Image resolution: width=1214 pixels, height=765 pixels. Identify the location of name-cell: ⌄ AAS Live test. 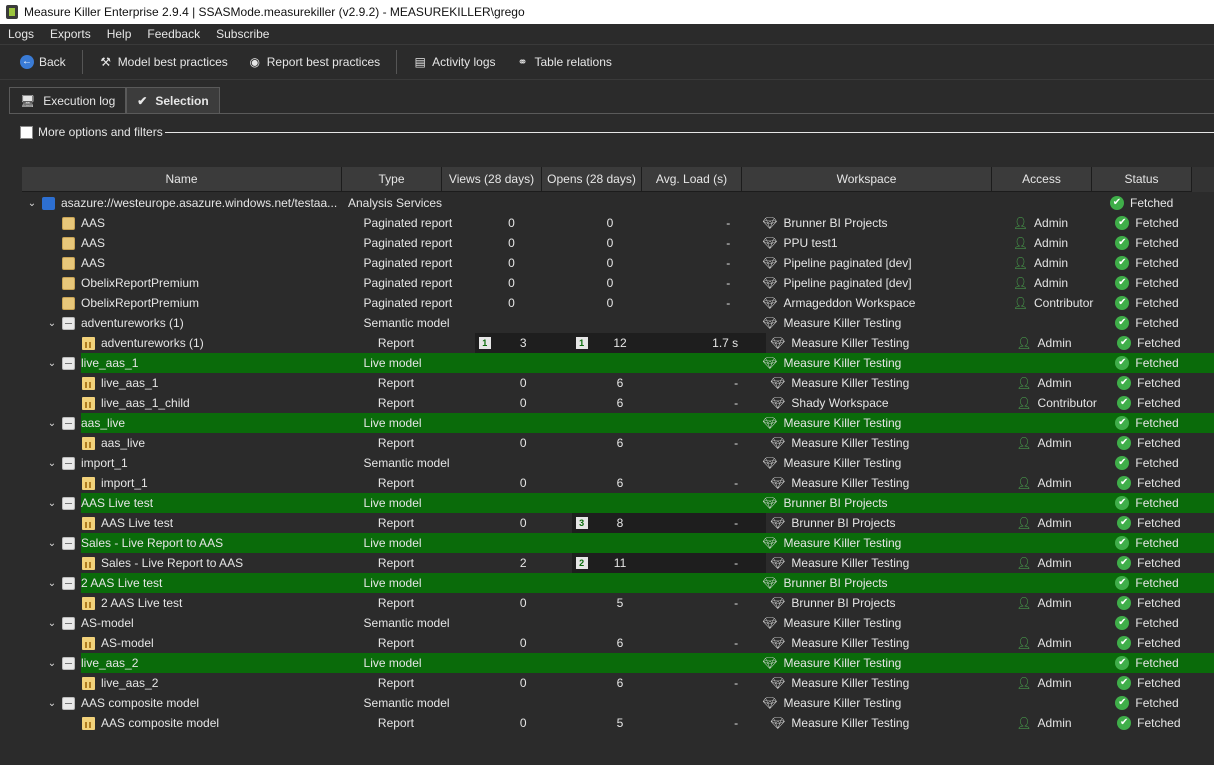
(192, 503).